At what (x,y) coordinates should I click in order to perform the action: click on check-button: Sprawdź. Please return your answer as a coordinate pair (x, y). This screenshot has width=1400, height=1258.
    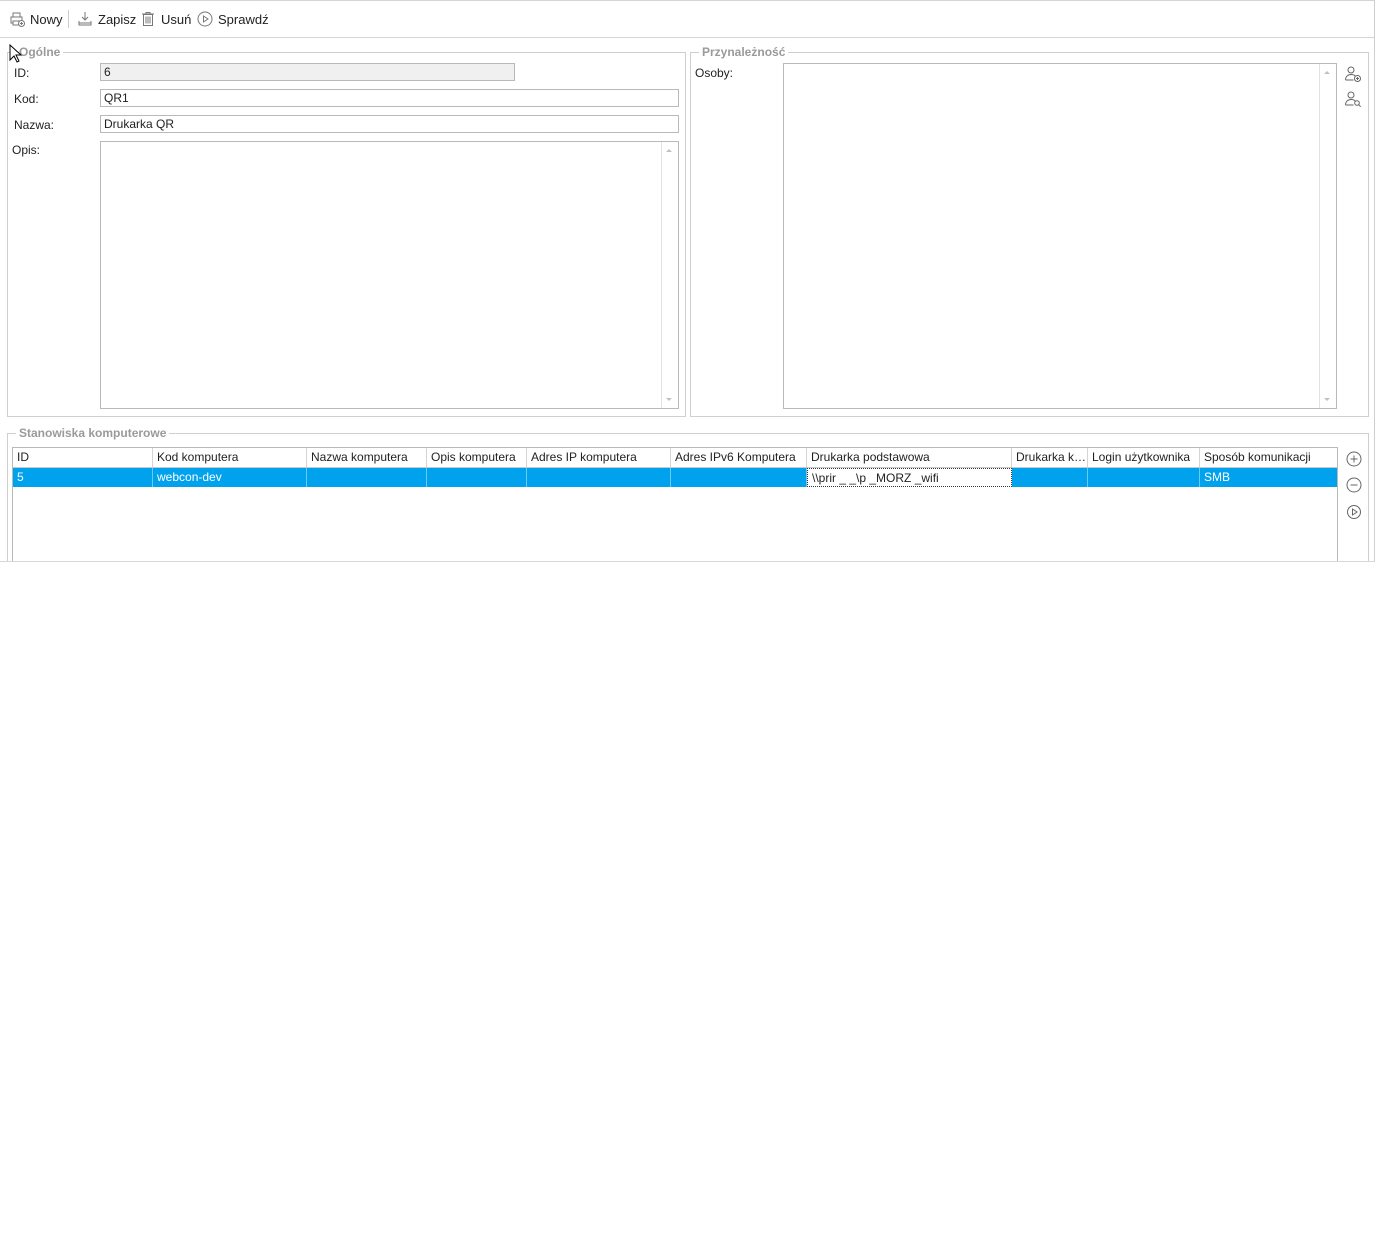
    Looking at the image, I should click on (233, 19).